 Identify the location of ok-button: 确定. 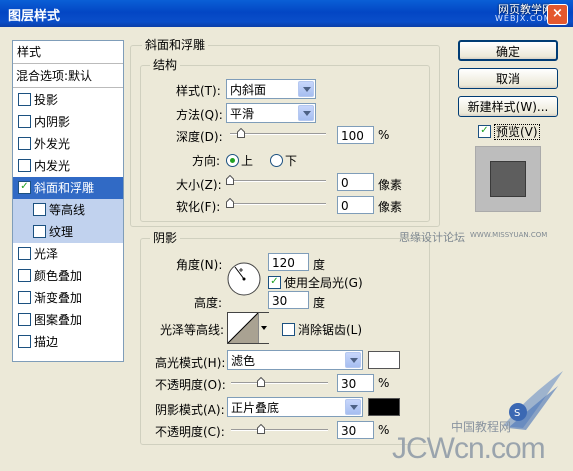
(508, 50).